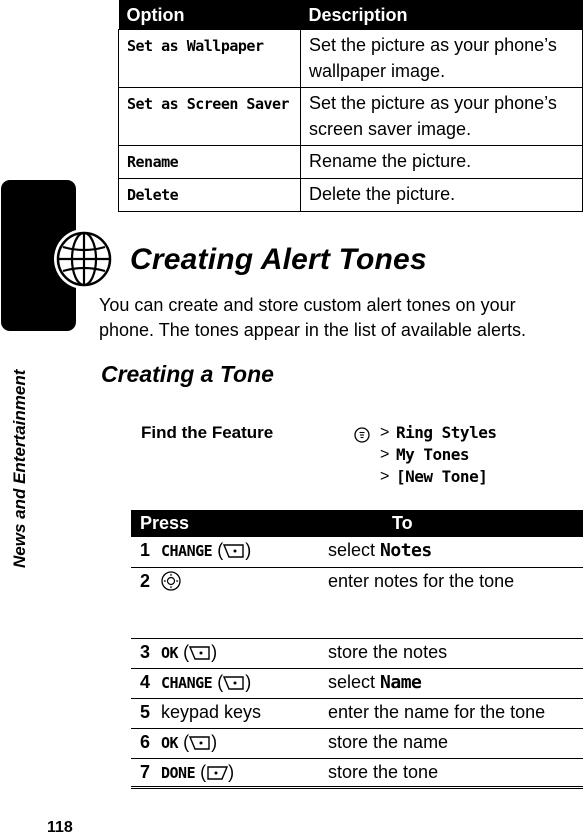 The image size is (583, 836). I want to click on globe-icon, so click(84, 259).